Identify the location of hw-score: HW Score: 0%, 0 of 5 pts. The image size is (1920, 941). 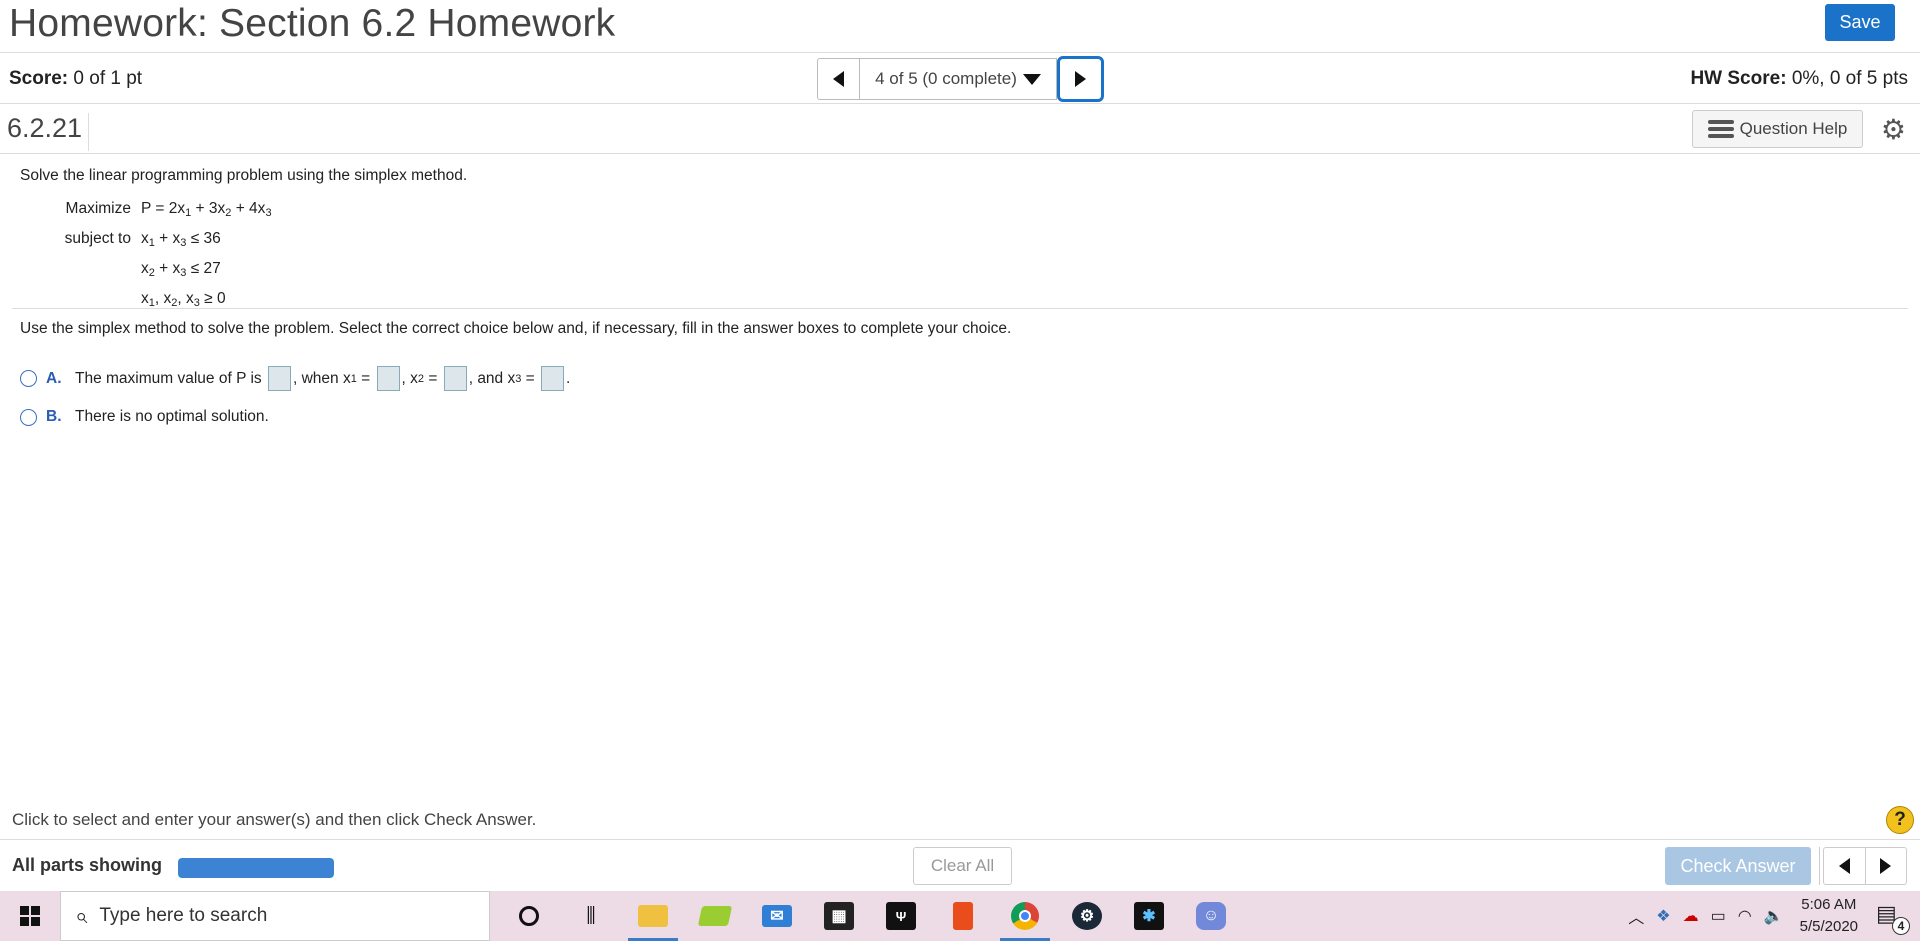
(1799, 79).